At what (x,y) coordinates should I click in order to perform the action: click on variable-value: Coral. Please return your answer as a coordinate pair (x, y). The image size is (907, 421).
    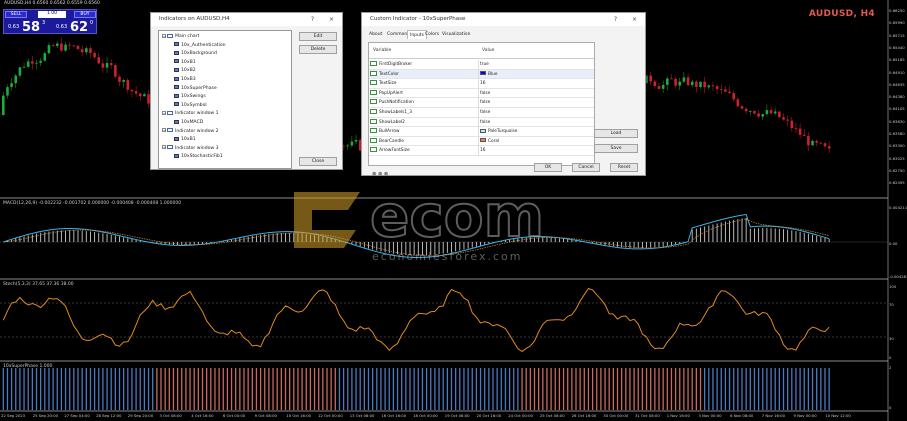
    Looking at the image, I should click on (488, 141).